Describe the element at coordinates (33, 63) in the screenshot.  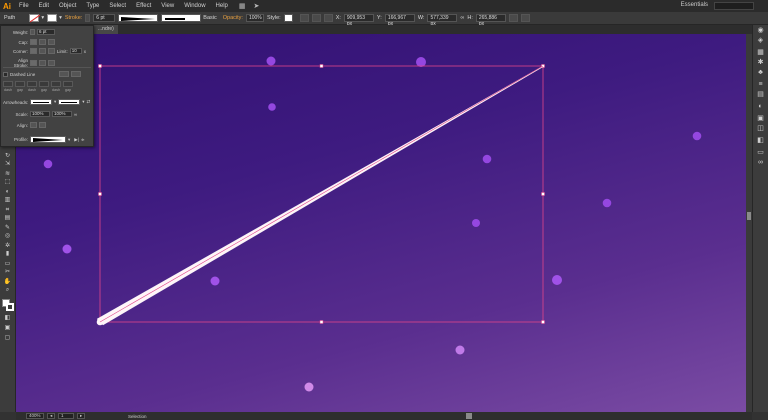
I see `align-center-button` at that location.